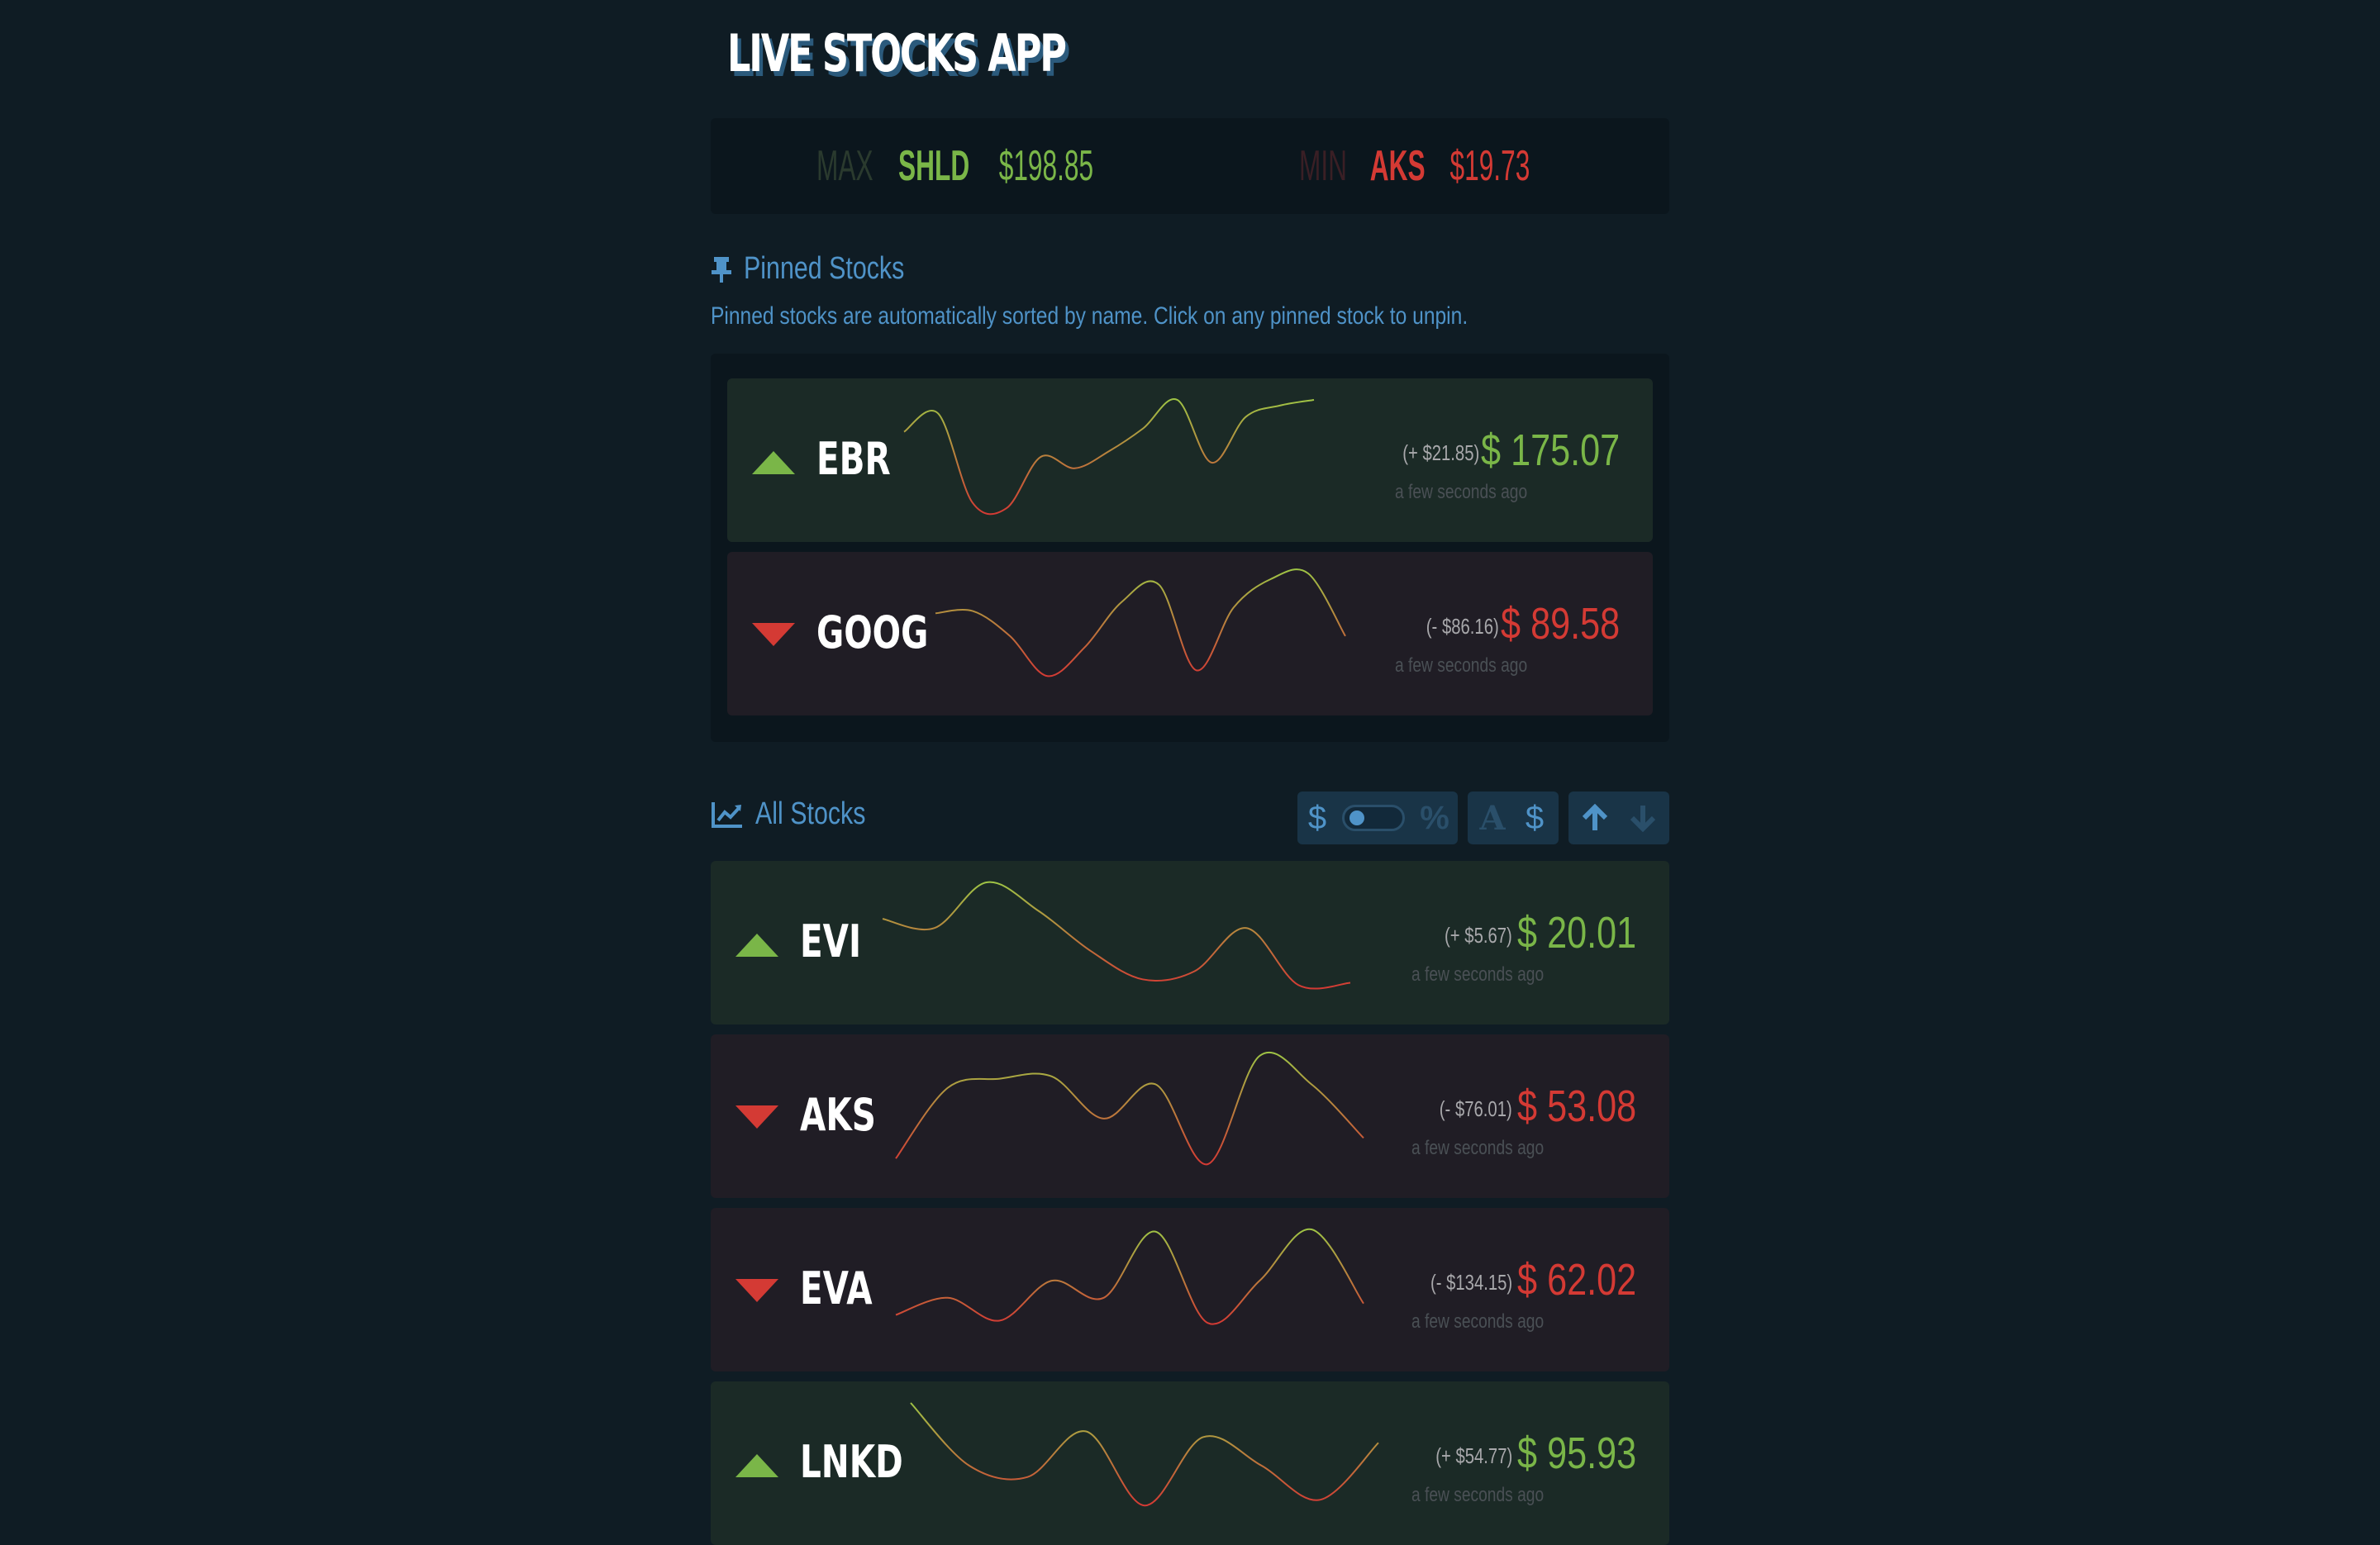 The height and width of the screenshot is (1545, 2380). What do you see at coordinates (1473, 1455) in the screenshot?
I see `stock-change: (+ $54.77)` at bounding box center [1473, 1455].